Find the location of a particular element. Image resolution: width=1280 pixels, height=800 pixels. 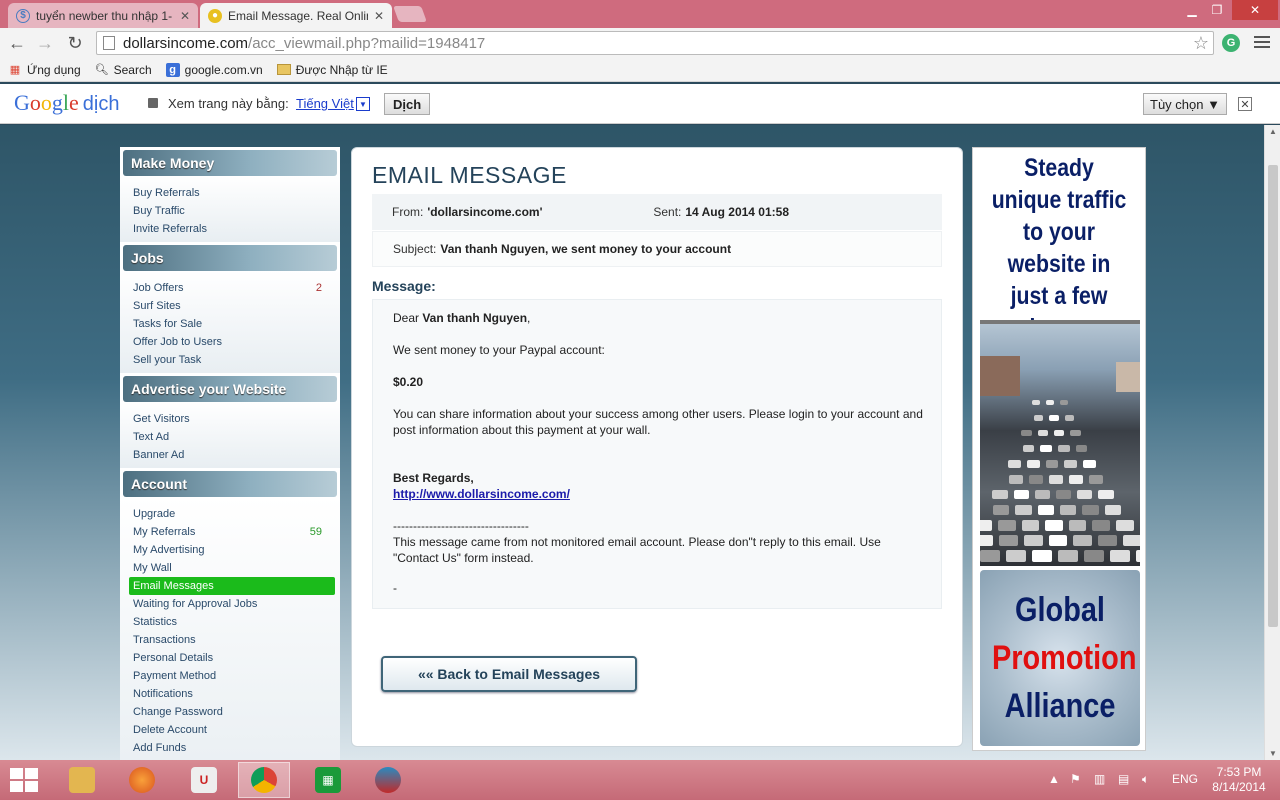

chrome-taskbar-button is located at coordinates (264, 780).